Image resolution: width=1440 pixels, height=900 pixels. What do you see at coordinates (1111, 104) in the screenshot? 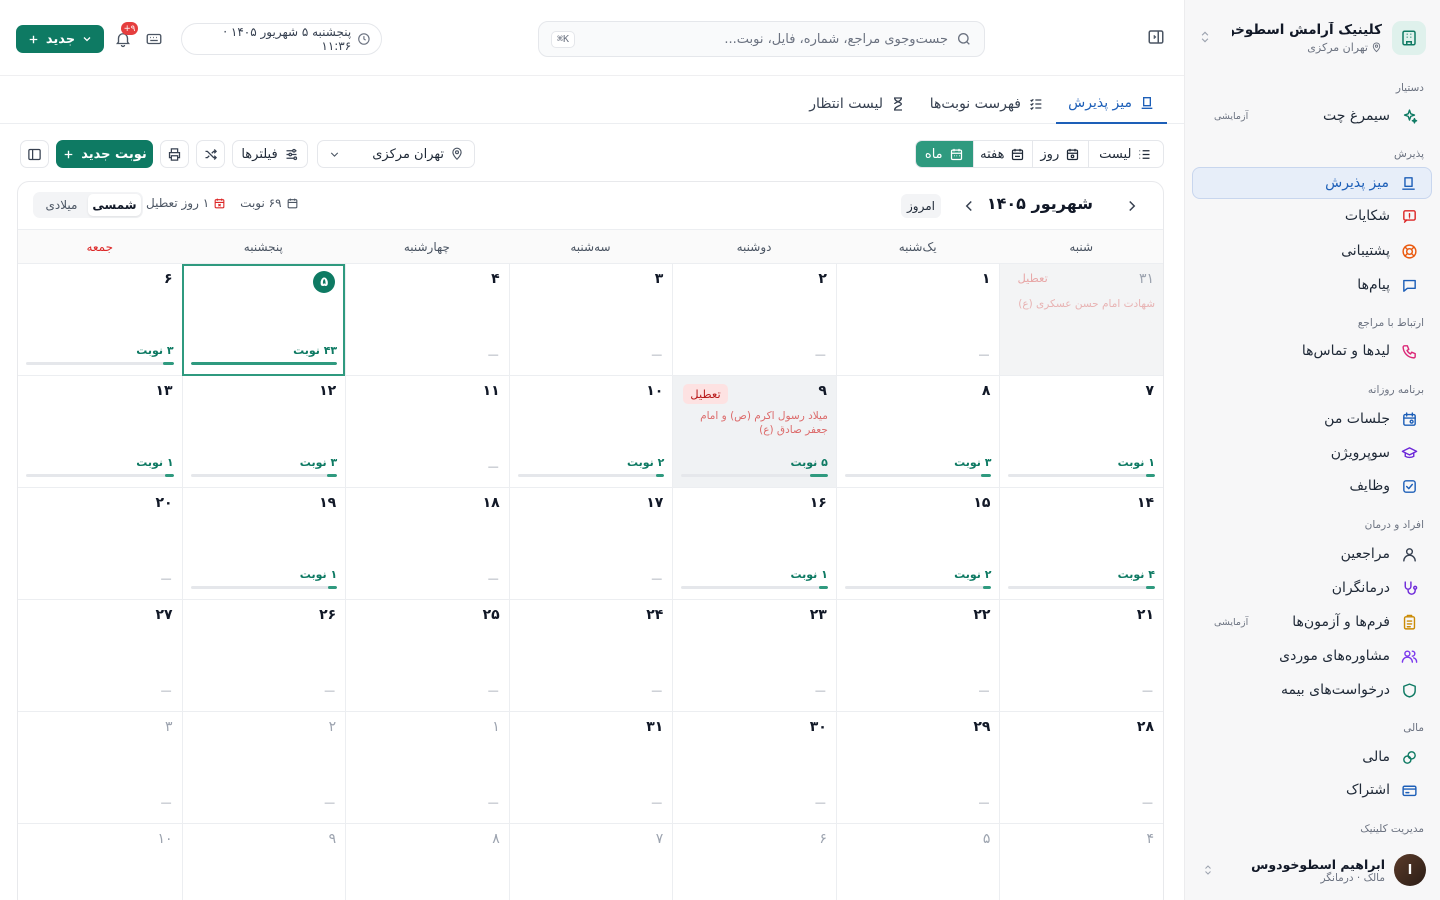
I see `tab-reception-desk: میز پذیرش` at bounding box center [1111, 104].